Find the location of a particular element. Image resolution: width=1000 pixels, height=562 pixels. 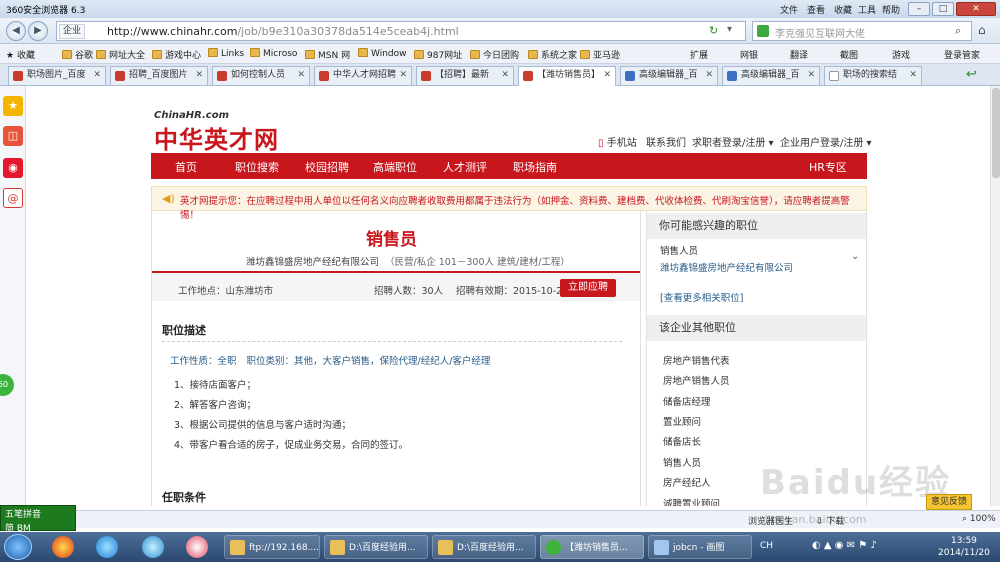

start-button is located at coordinates (18, 547).